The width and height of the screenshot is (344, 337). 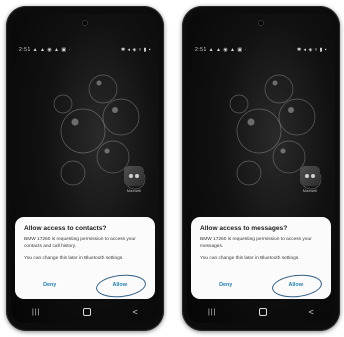 What do you see at coordinates (244, 228) in the screenshot?
I see `dialog-title: Allow access to messages?` at bounding box center [244, 228].